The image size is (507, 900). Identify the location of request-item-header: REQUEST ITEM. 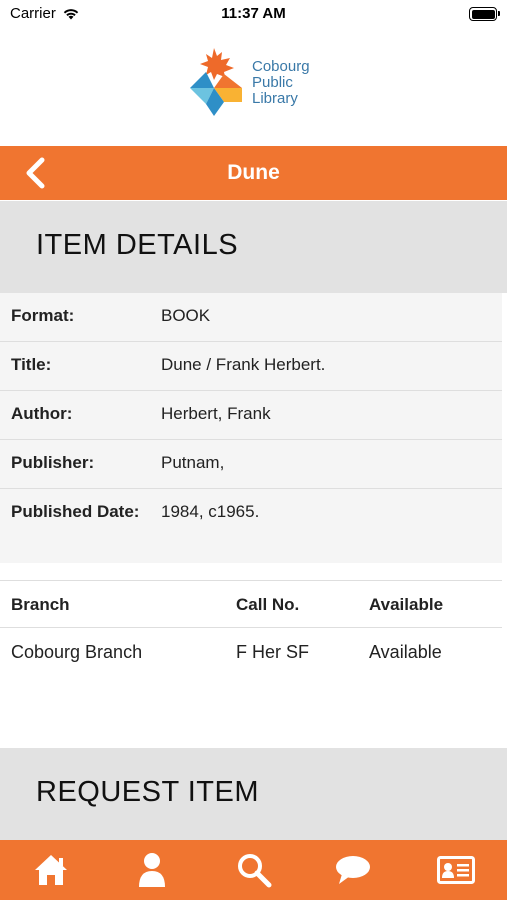
(253, 794).